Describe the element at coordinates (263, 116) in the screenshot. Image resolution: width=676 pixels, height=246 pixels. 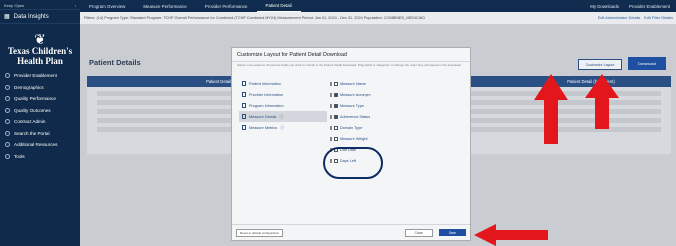
I see `category-label: Measure Details` at that location.